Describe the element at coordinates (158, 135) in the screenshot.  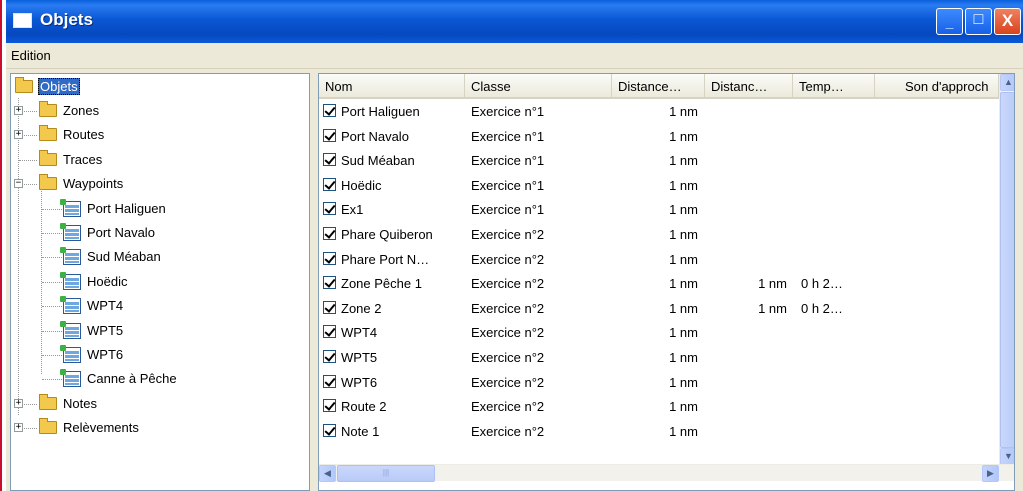
I see `tree-node: + Routes` at that location.